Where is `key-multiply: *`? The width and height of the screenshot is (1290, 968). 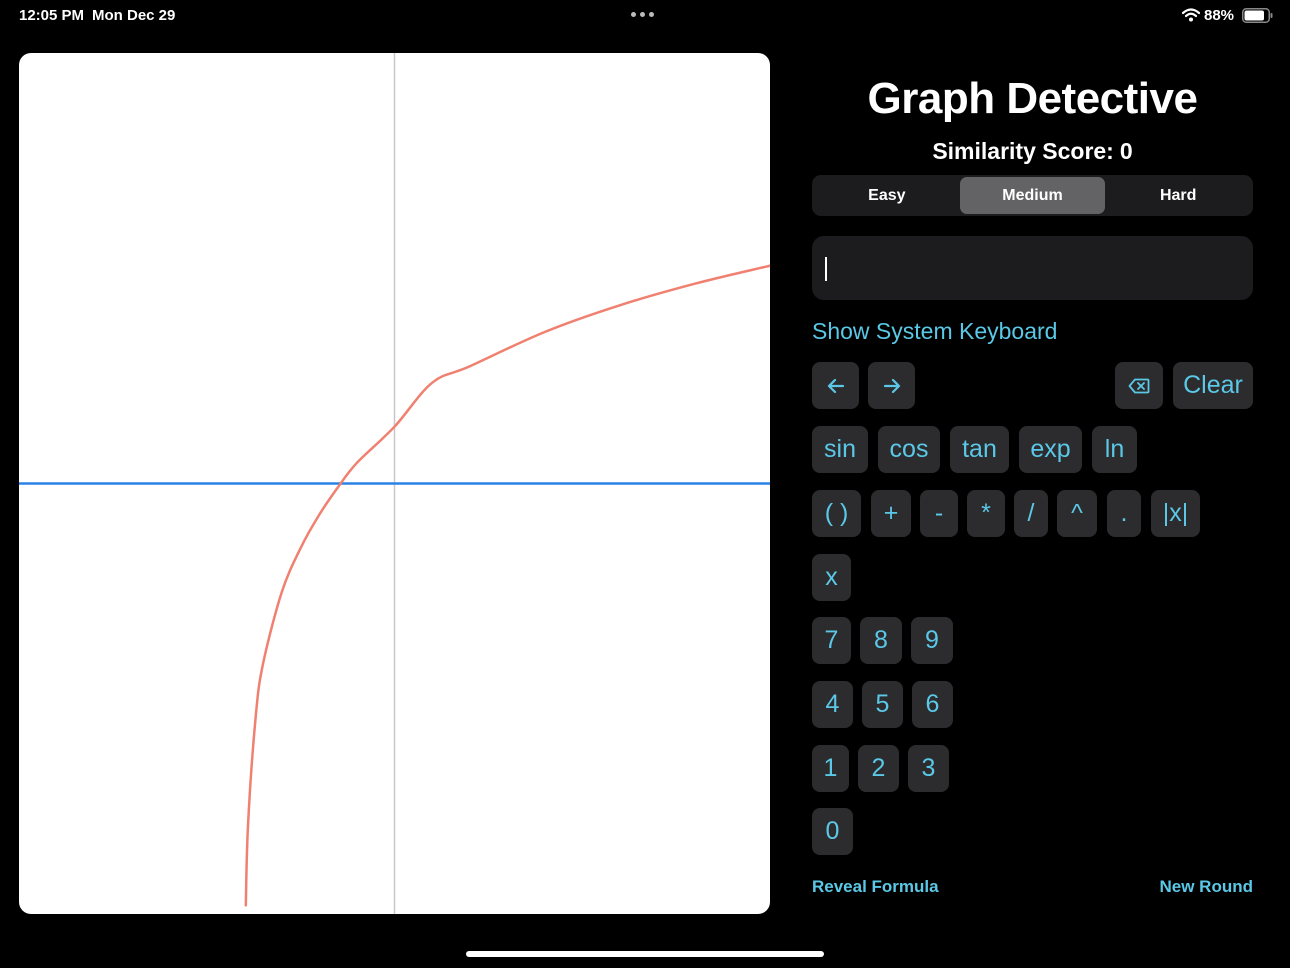
key-multiply: * is located at coordinates (986, 513).